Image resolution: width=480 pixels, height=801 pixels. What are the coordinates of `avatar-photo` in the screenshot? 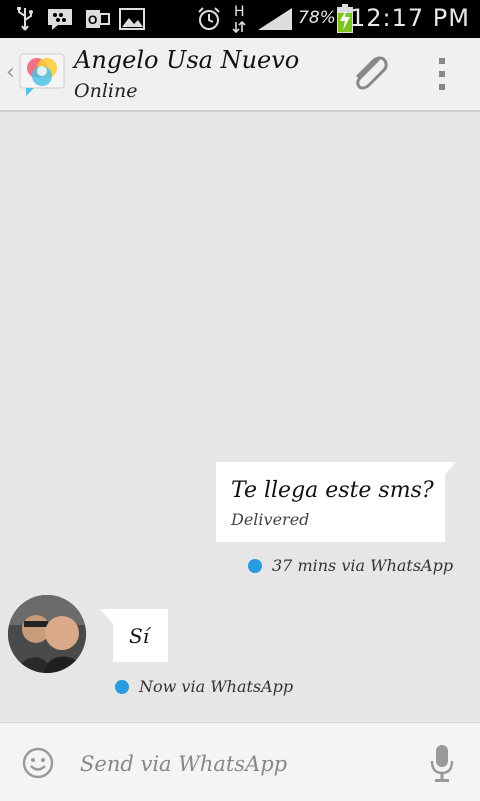 It's located at (47, 634).